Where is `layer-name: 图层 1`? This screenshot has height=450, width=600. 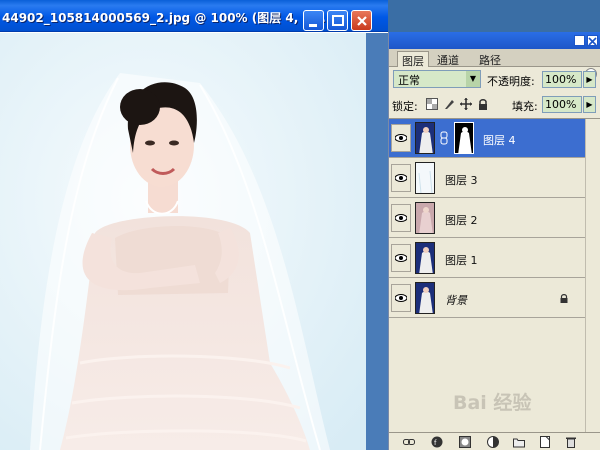 layer-name: 图层 1 is located at coordinates (461, 260).